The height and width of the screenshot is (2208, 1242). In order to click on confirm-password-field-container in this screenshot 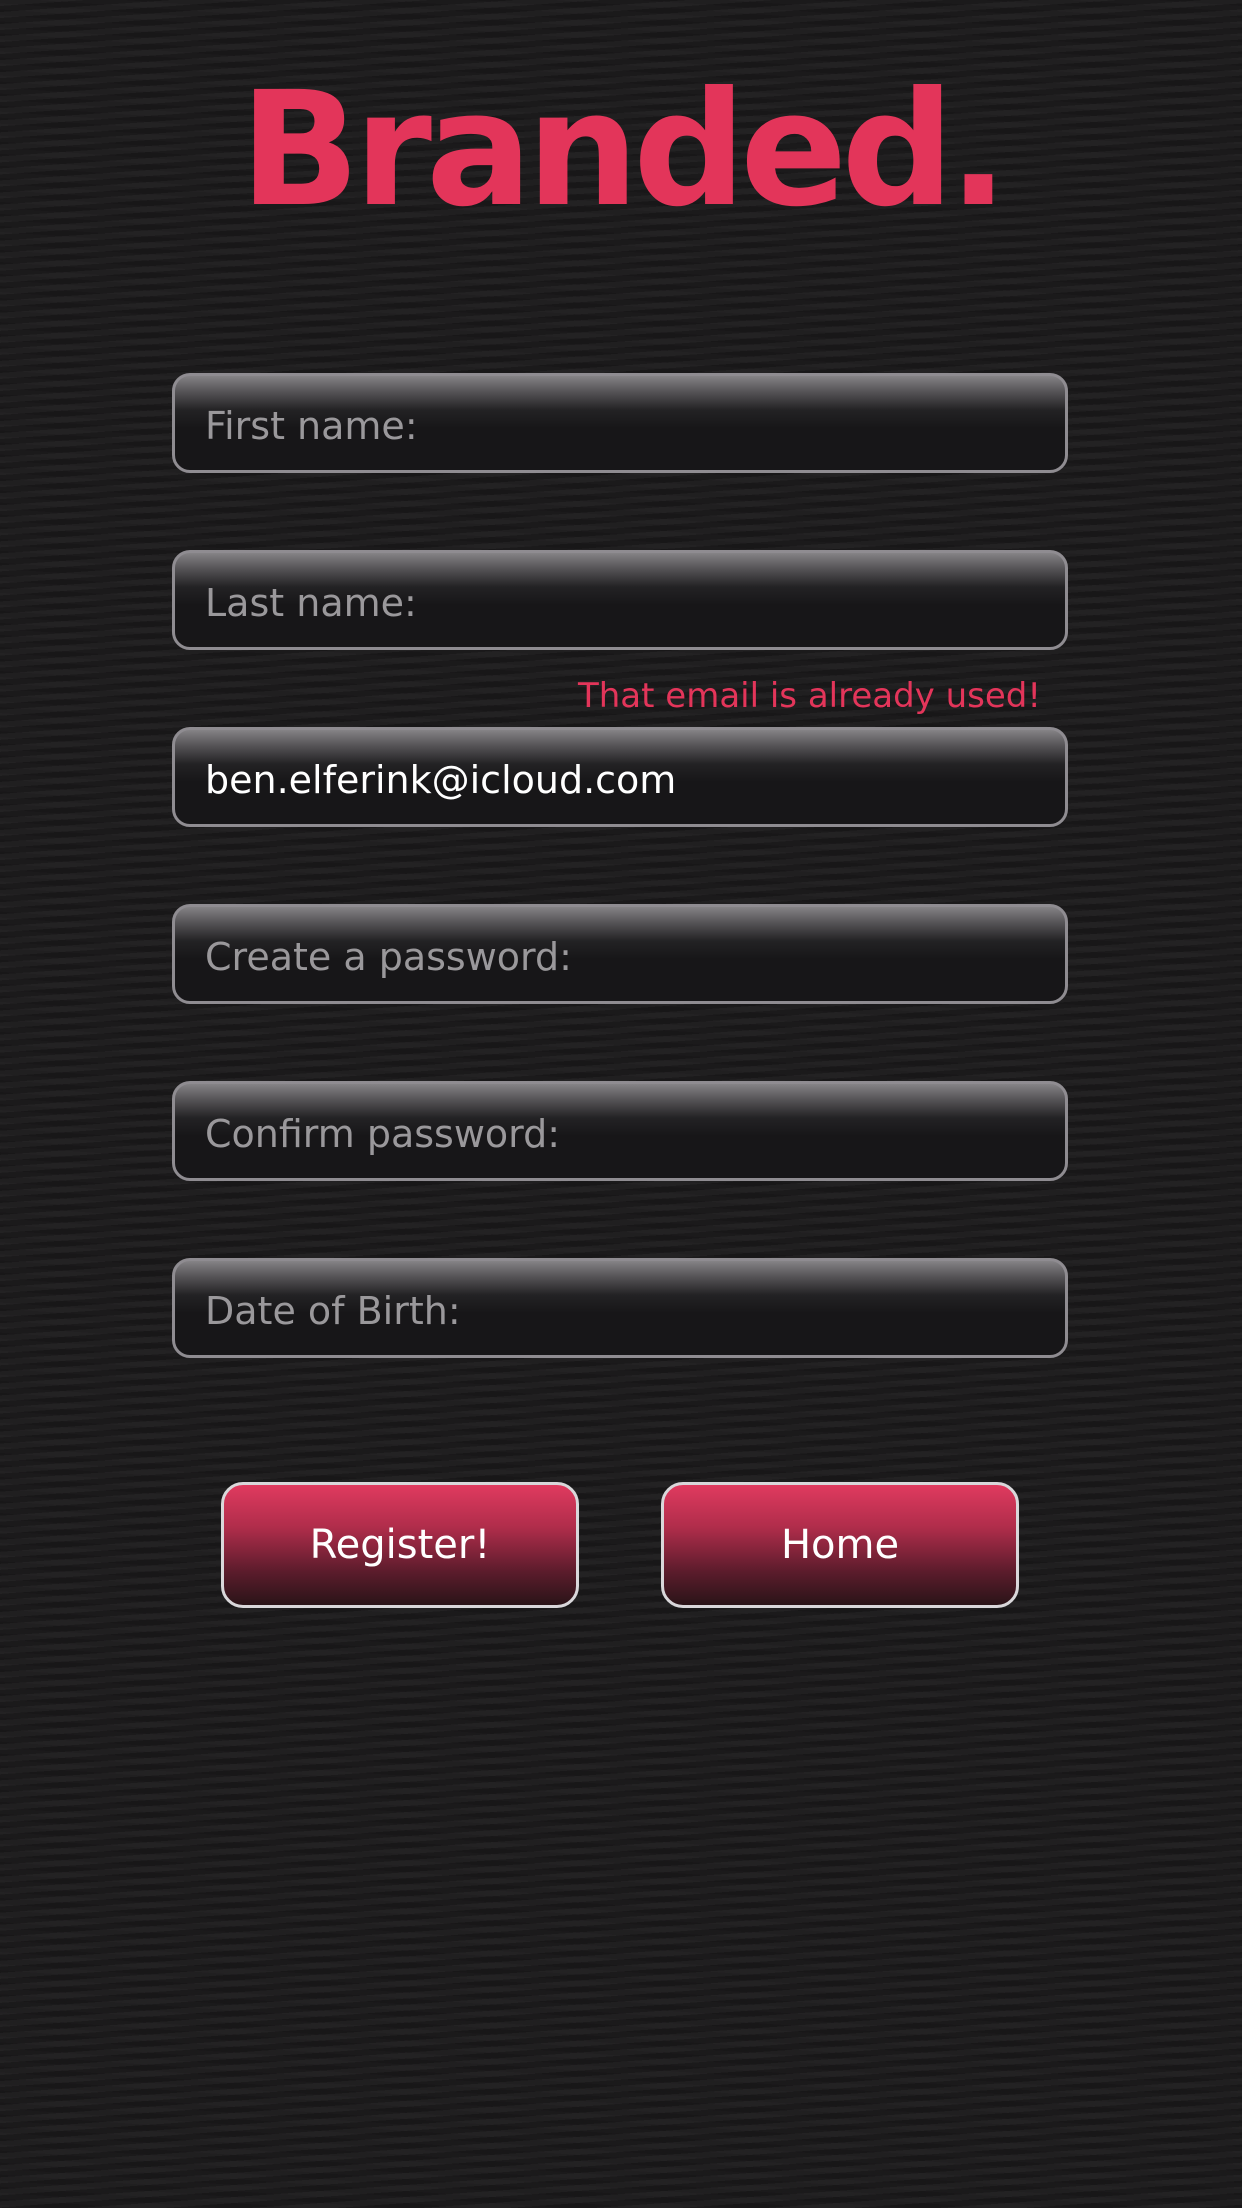, I will do `click(620, 1131)`.